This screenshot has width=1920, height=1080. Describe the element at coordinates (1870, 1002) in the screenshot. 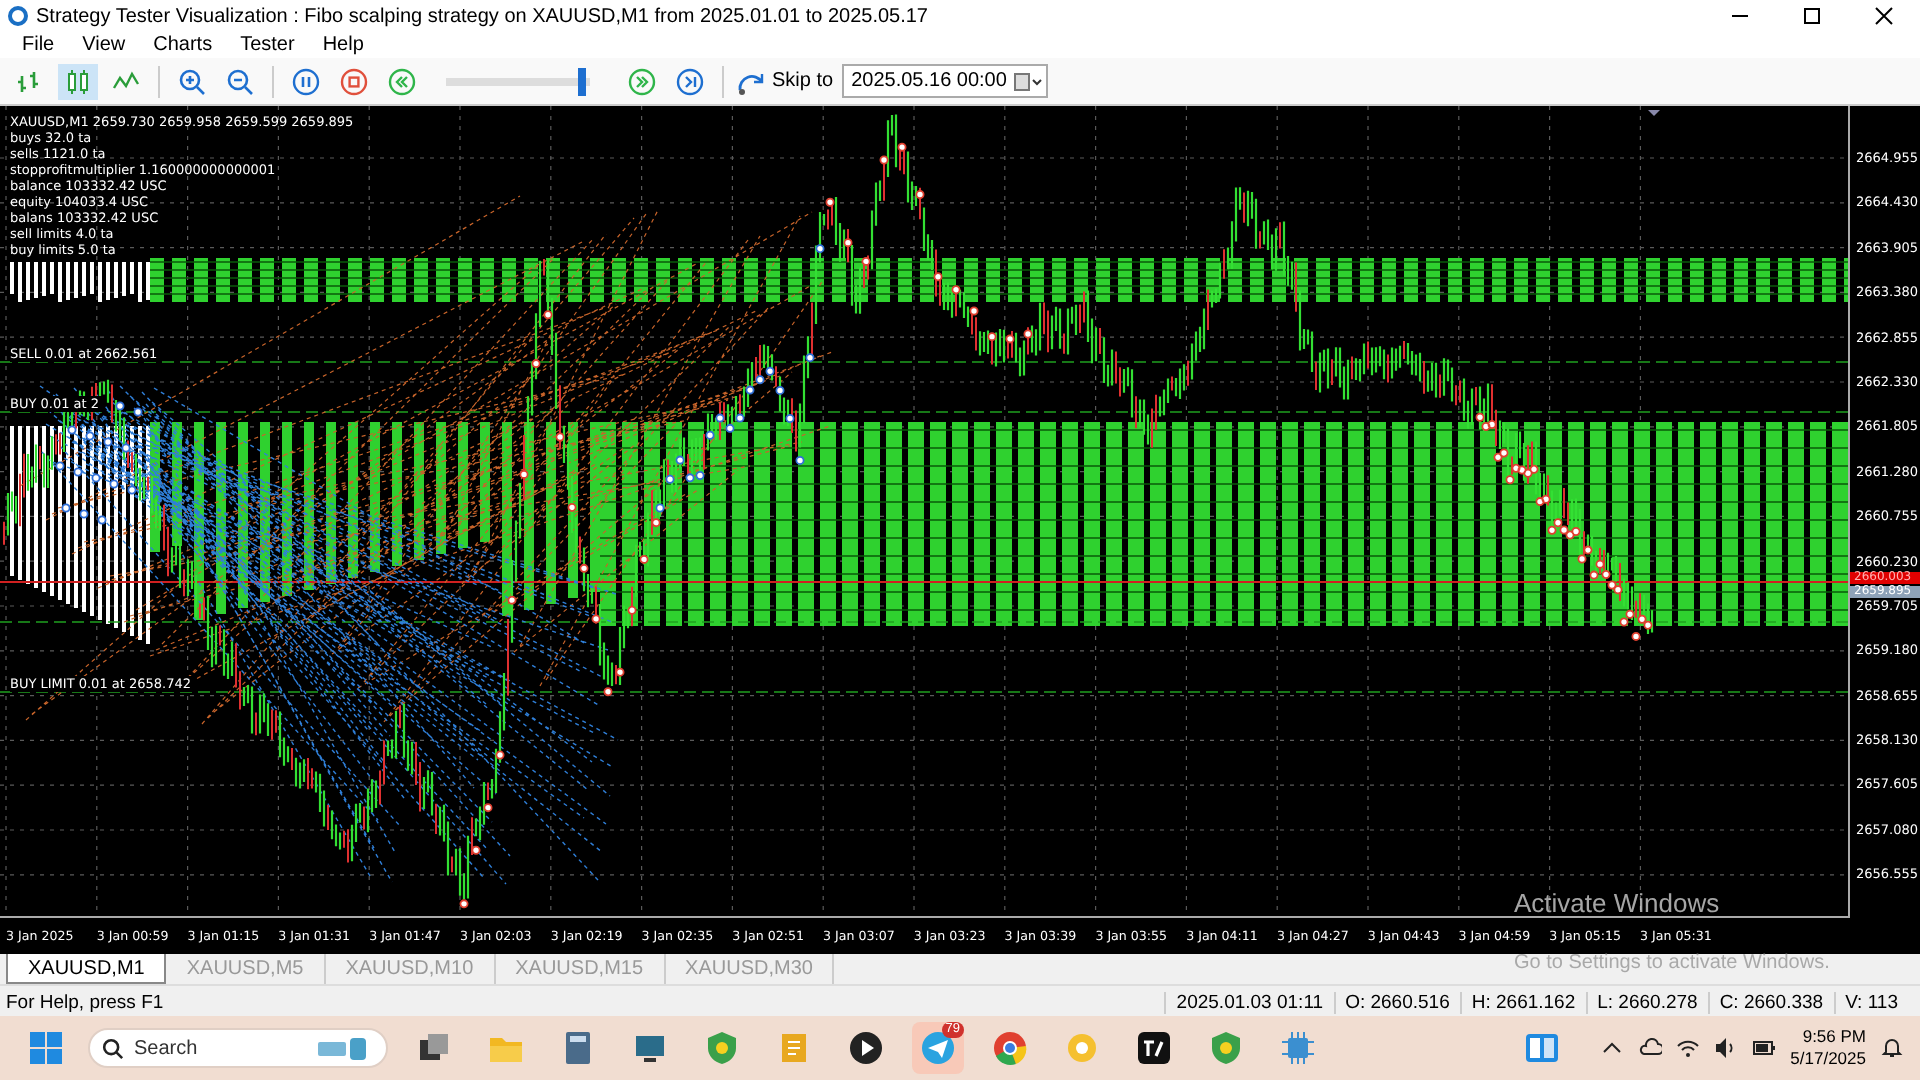

I see `status-cell: V: 113` at that location.